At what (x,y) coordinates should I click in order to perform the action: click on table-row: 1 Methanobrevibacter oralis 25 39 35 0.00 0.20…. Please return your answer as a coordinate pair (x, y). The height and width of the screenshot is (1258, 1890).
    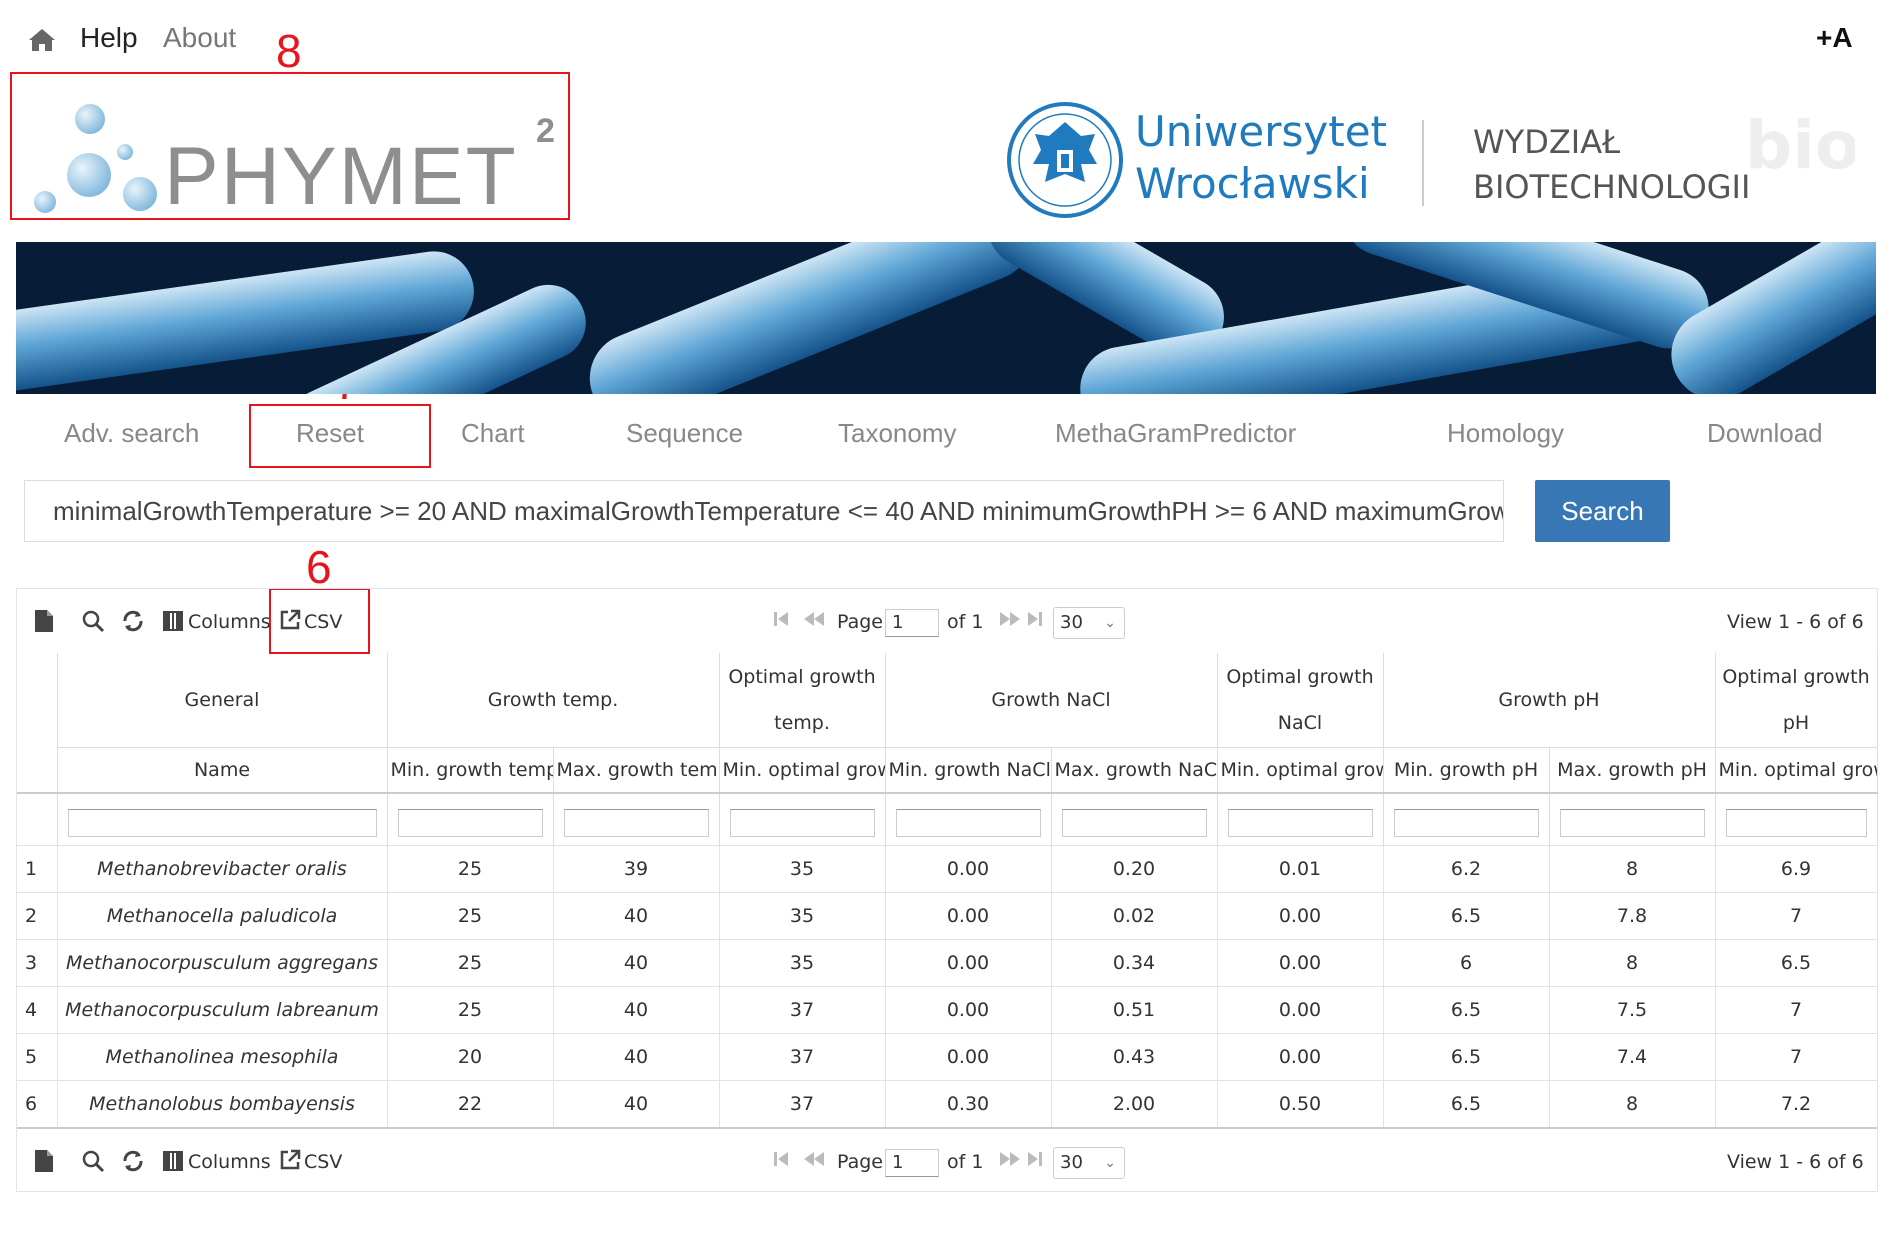
    Looking at the image, I should click on (947, 868).